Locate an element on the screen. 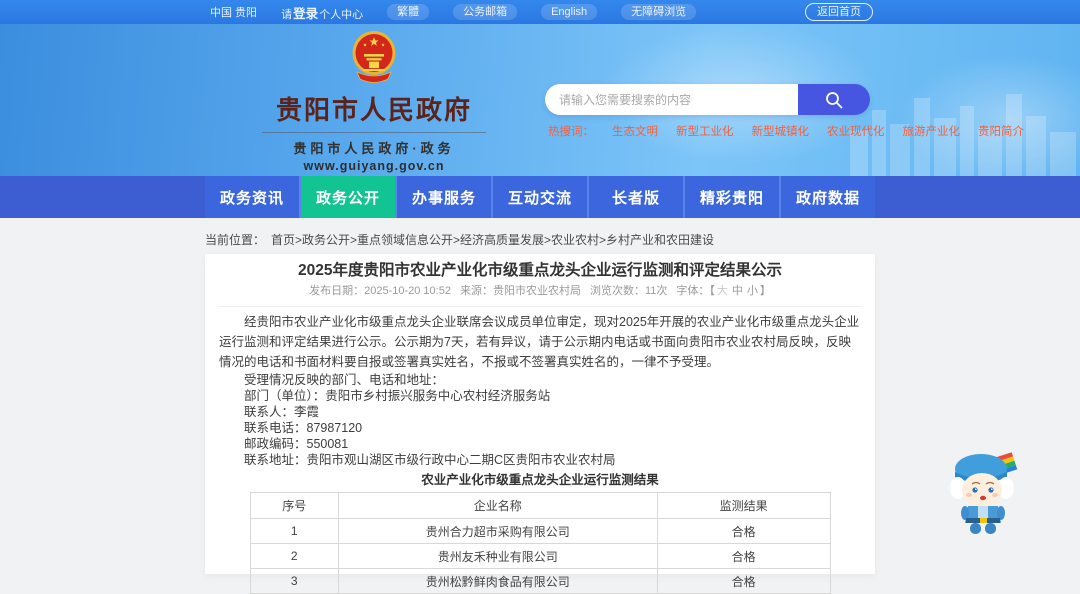  cell-company: 贵州松黔鲜肉食品有限公司 is located at coordinates (497, 581).